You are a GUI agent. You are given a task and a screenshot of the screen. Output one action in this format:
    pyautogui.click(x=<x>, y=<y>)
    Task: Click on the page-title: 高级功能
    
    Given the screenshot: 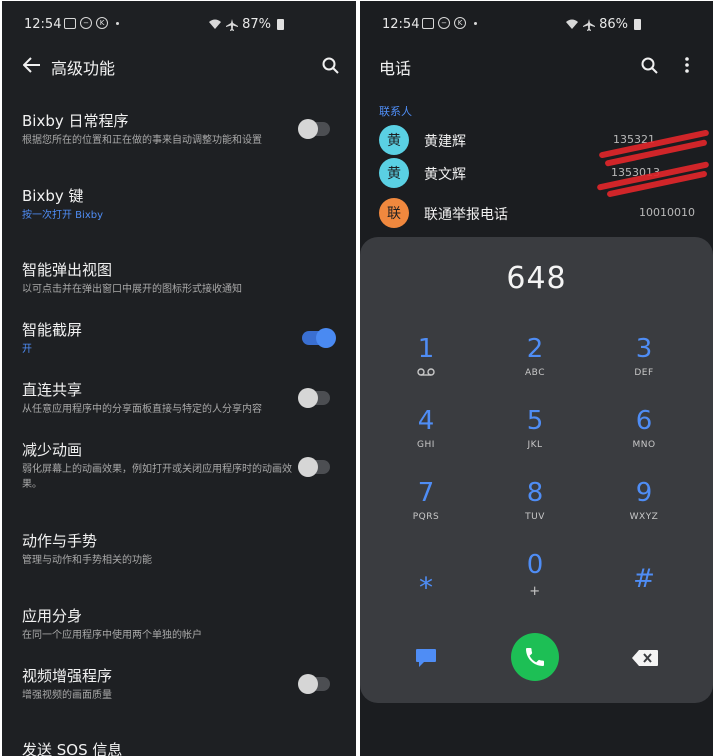 What is the action you would take?
    pyautogui.click(x=83, y=68)
    